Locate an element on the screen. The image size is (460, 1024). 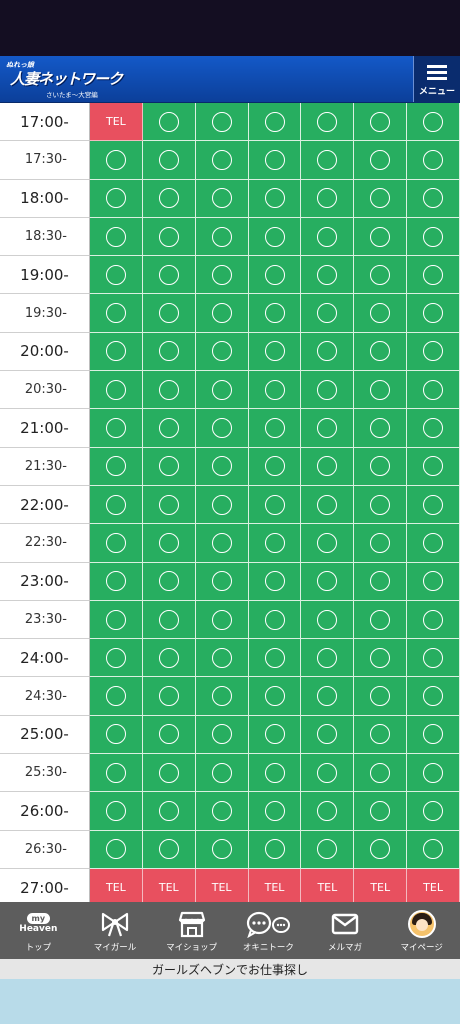
nav-okini-talk: オキニトーク is located at coordinates (268, 930).